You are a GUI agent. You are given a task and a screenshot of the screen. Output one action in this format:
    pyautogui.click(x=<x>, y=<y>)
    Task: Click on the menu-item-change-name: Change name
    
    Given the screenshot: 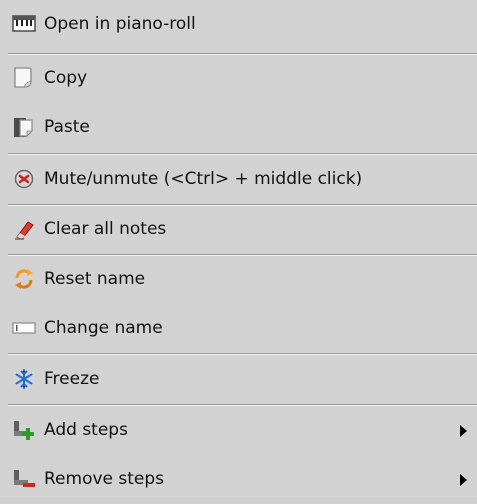 What is the action you would take?
    pyautogui.click(x=238, y=328)
    